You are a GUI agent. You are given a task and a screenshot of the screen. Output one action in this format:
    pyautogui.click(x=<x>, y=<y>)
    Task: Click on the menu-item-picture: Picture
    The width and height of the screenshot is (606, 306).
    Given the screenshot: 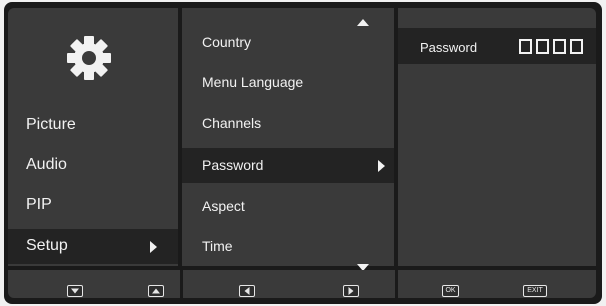 What is the action you would take?
    pyautogui.click(x=51, y=125)
    